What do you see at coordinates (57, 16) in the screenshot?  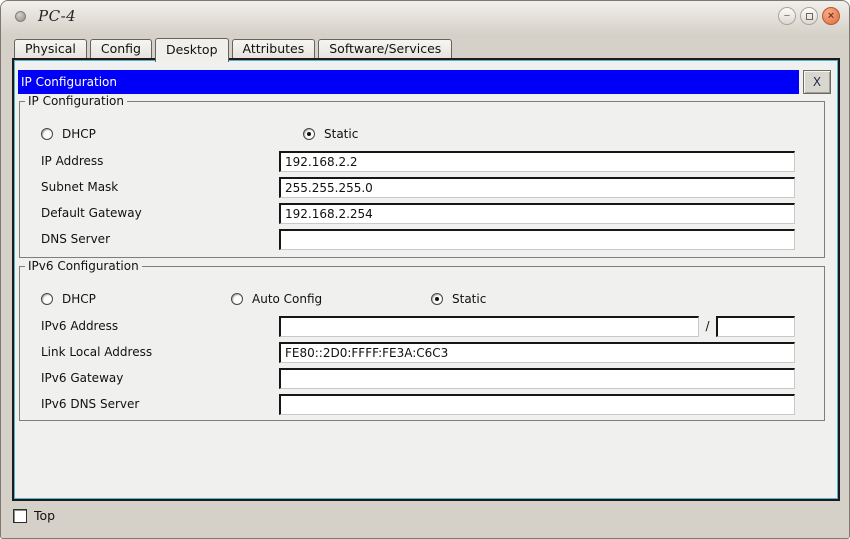 I see `window-title: PC-4` at bounding box center [57, 16].